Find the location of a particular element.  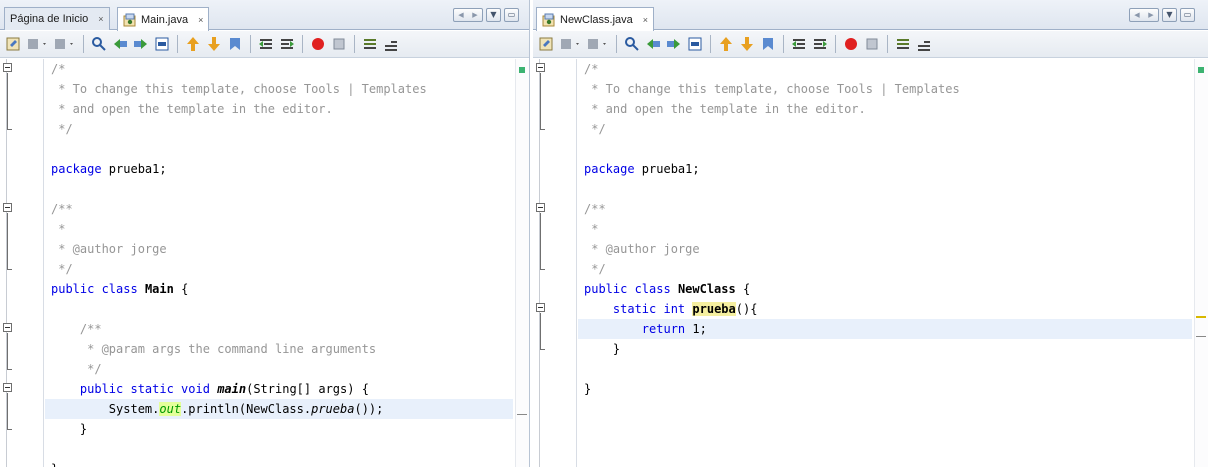

current-code-line: System.out.println(NewClass.prueba()); is located at coordinates (279, 409).